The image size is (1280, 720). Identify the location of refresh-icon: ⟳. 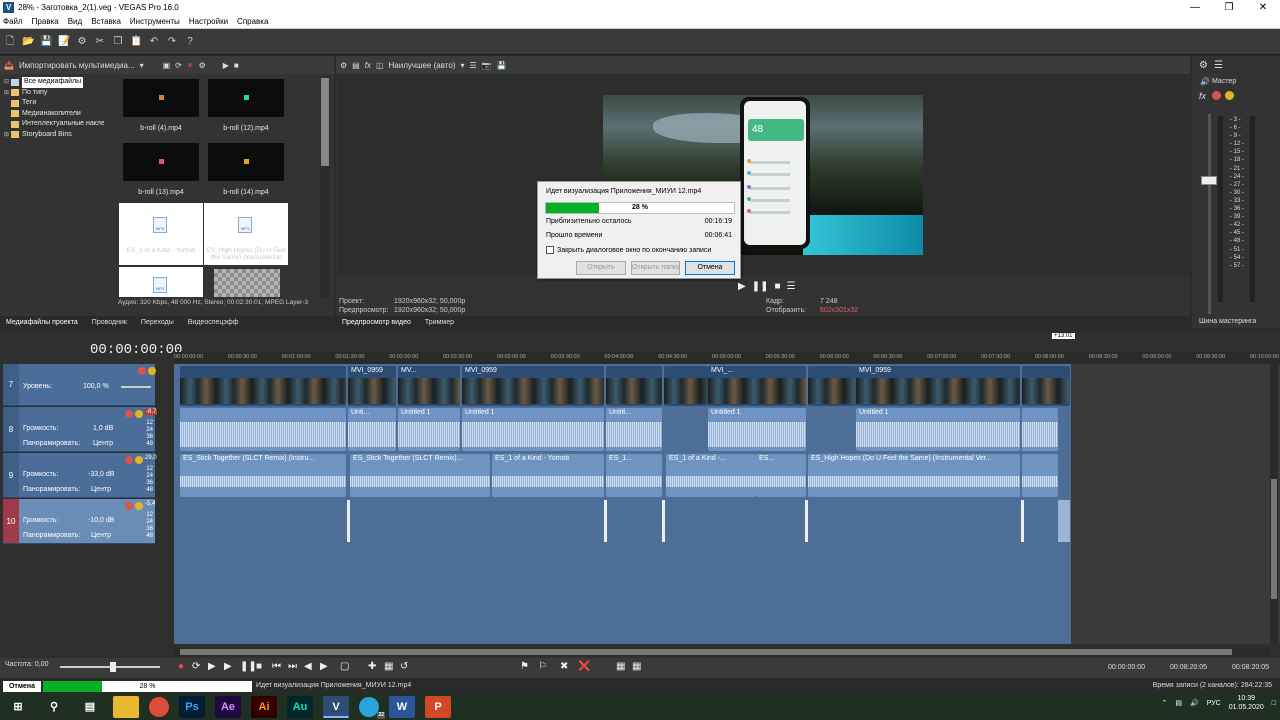
(178, 65).